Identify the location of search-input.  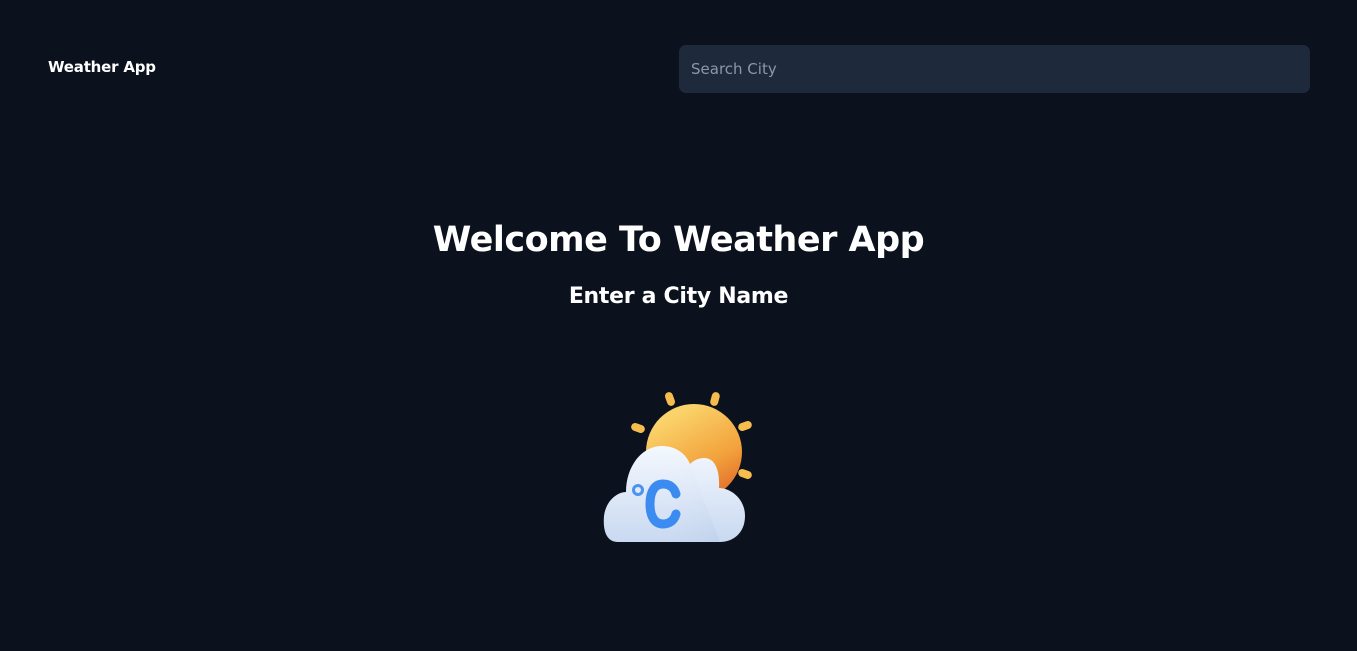
(994, 69).